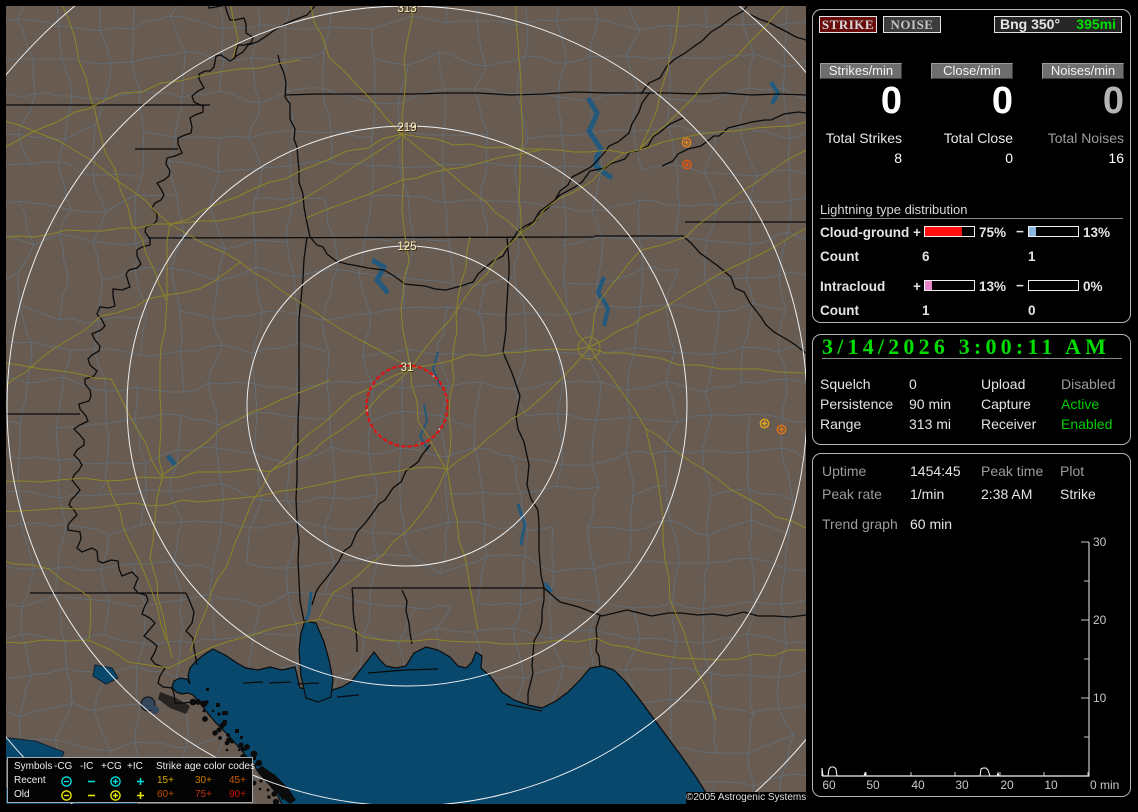 Image resolution: width=1138 pixels, height=812 pixels. I want to click on svg-text: 40, so click(918, 785).